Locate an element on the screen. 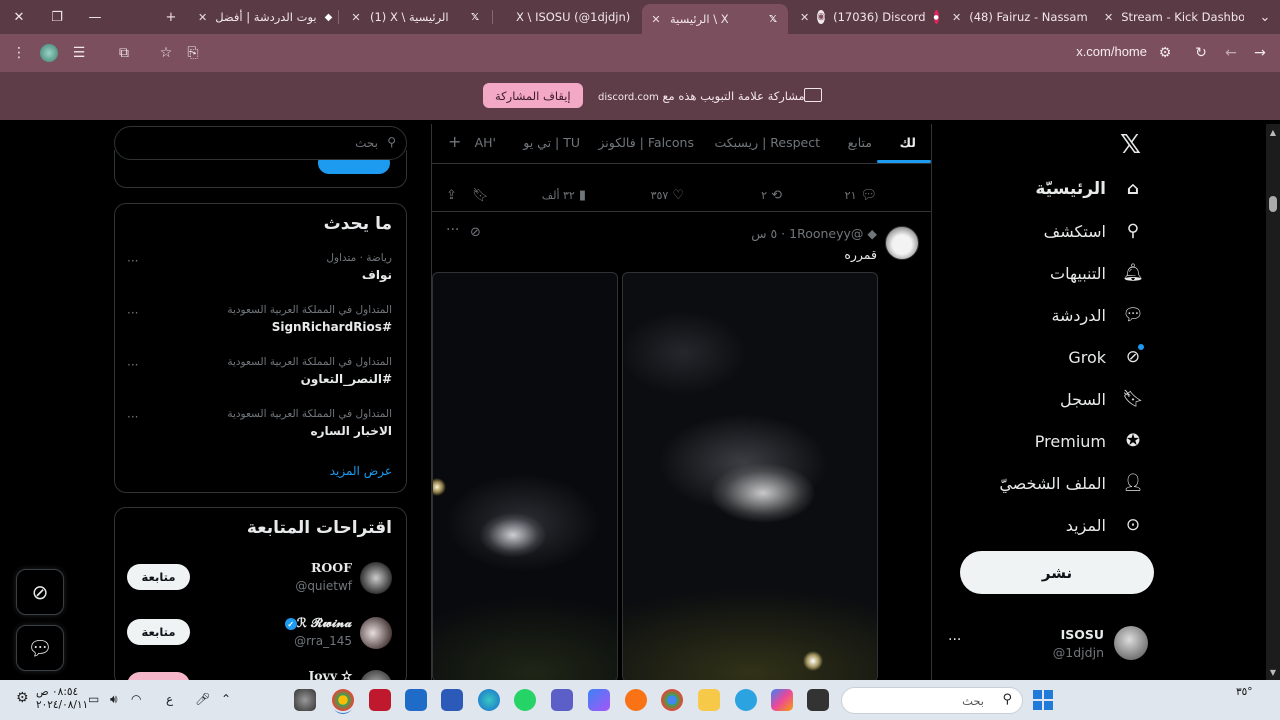  repost-button: ⟲ ٢ is located at coordinates (771, 195).